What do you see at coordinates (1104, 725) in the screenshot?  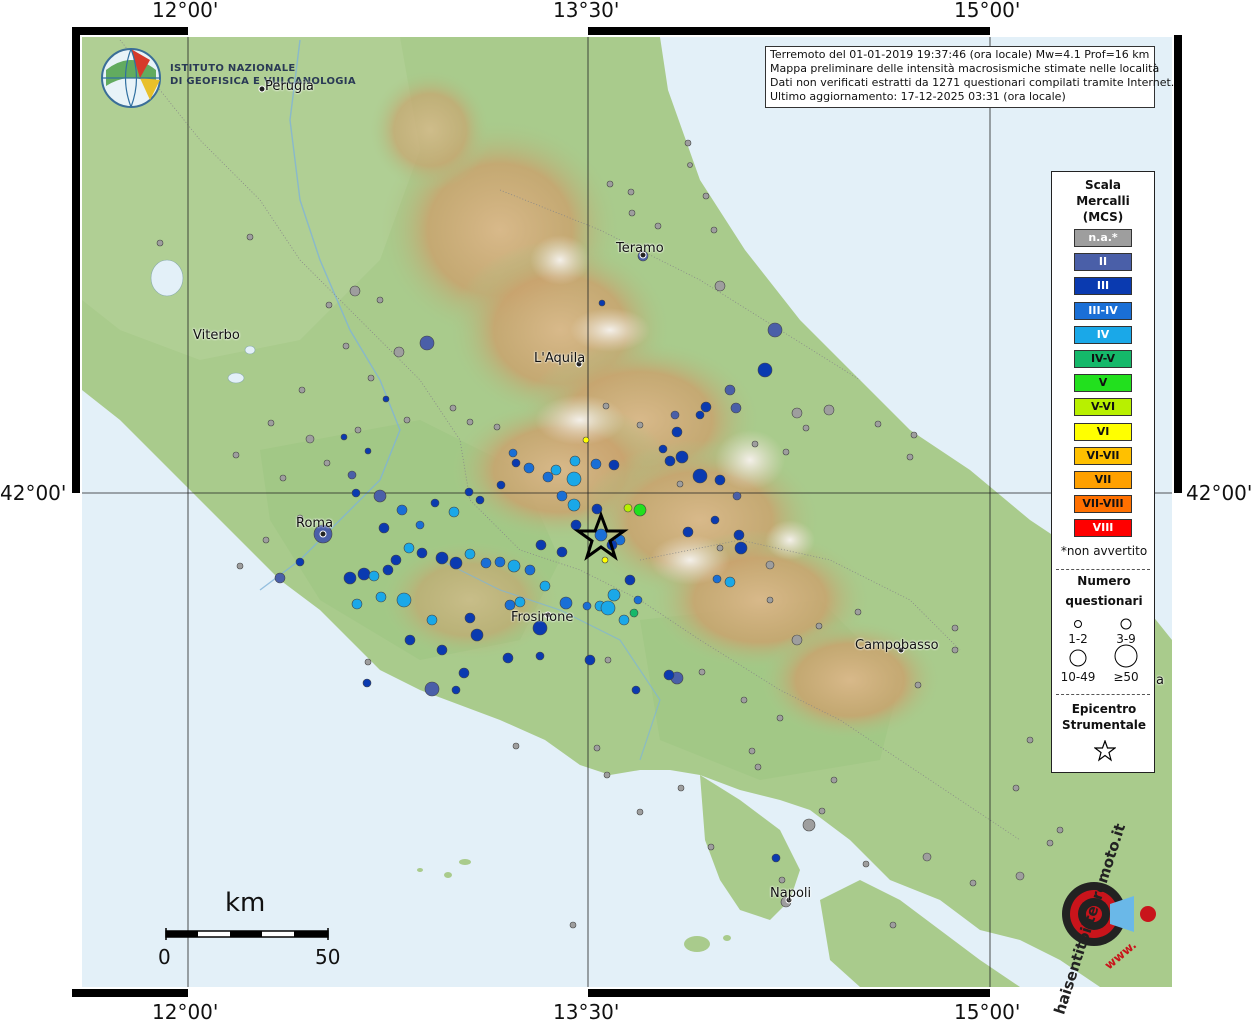 I see `epicenter-subtitle: Strumentale` at bounding box center [1104, 725].